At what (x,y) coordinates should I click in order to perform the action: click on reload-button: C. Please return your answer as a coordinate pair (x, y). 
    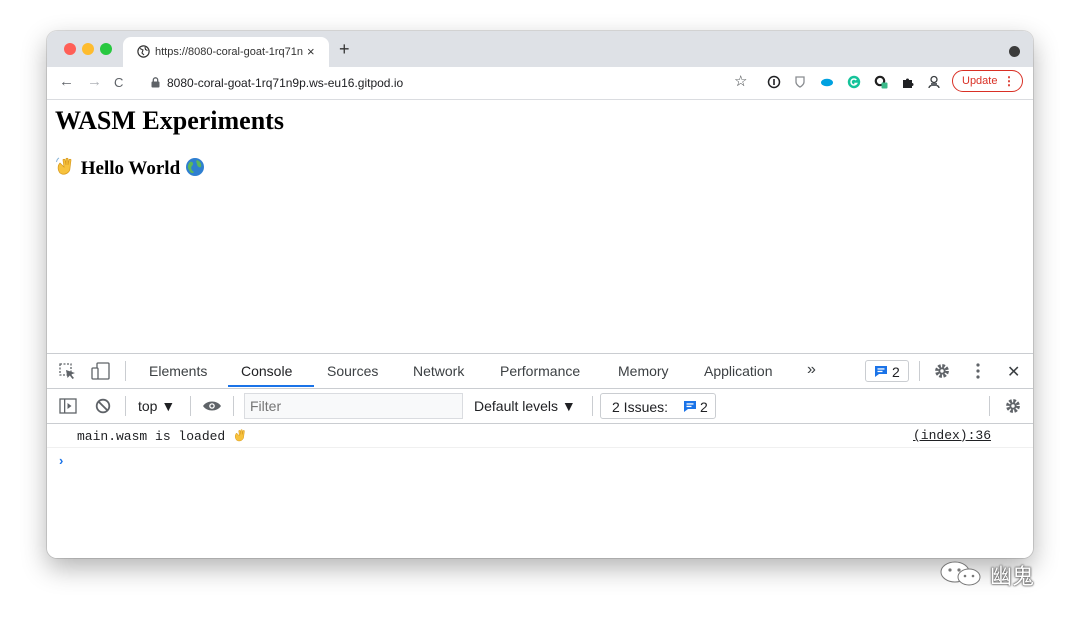
    Looking at the image, I should click on (118, 82).